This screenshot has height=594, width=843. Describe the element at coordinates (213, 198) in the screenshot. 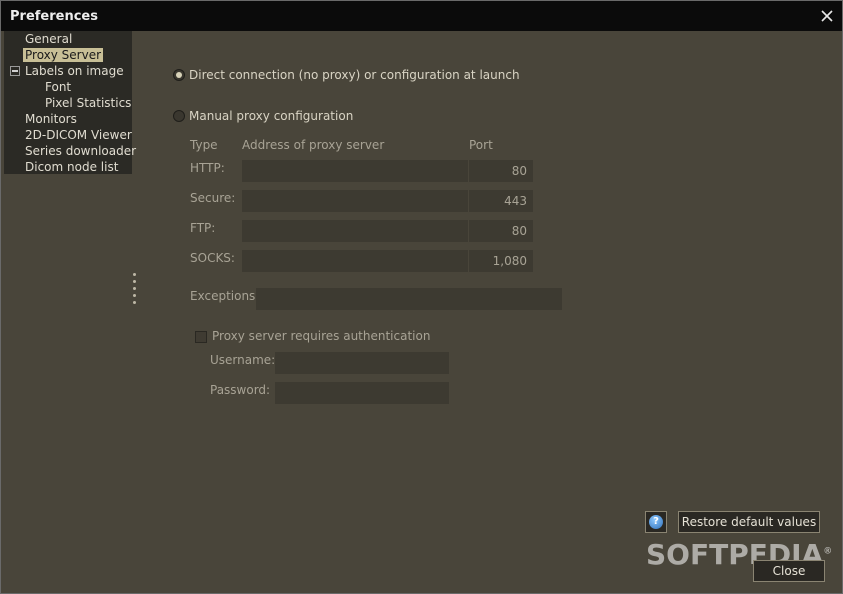

I see `secure-label: Secure:` at that location.